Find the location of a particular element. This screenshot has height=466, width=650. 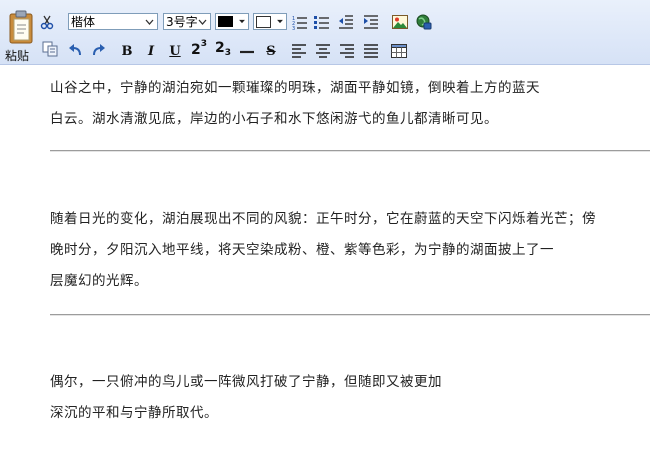

italic-button: I is located at coordinates (151, 51).